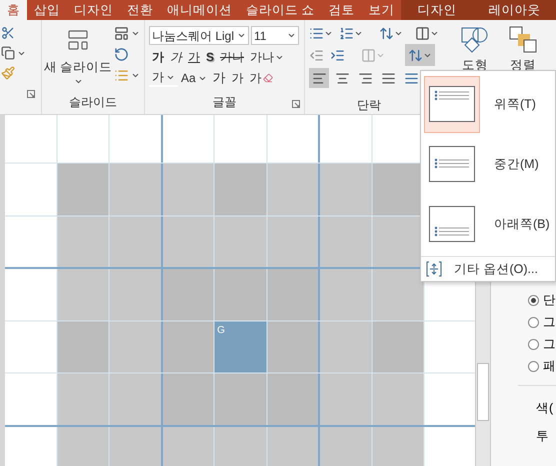 This screenshot has height=466, width=556. I want to click on numbering-icon, so click(346, 33).